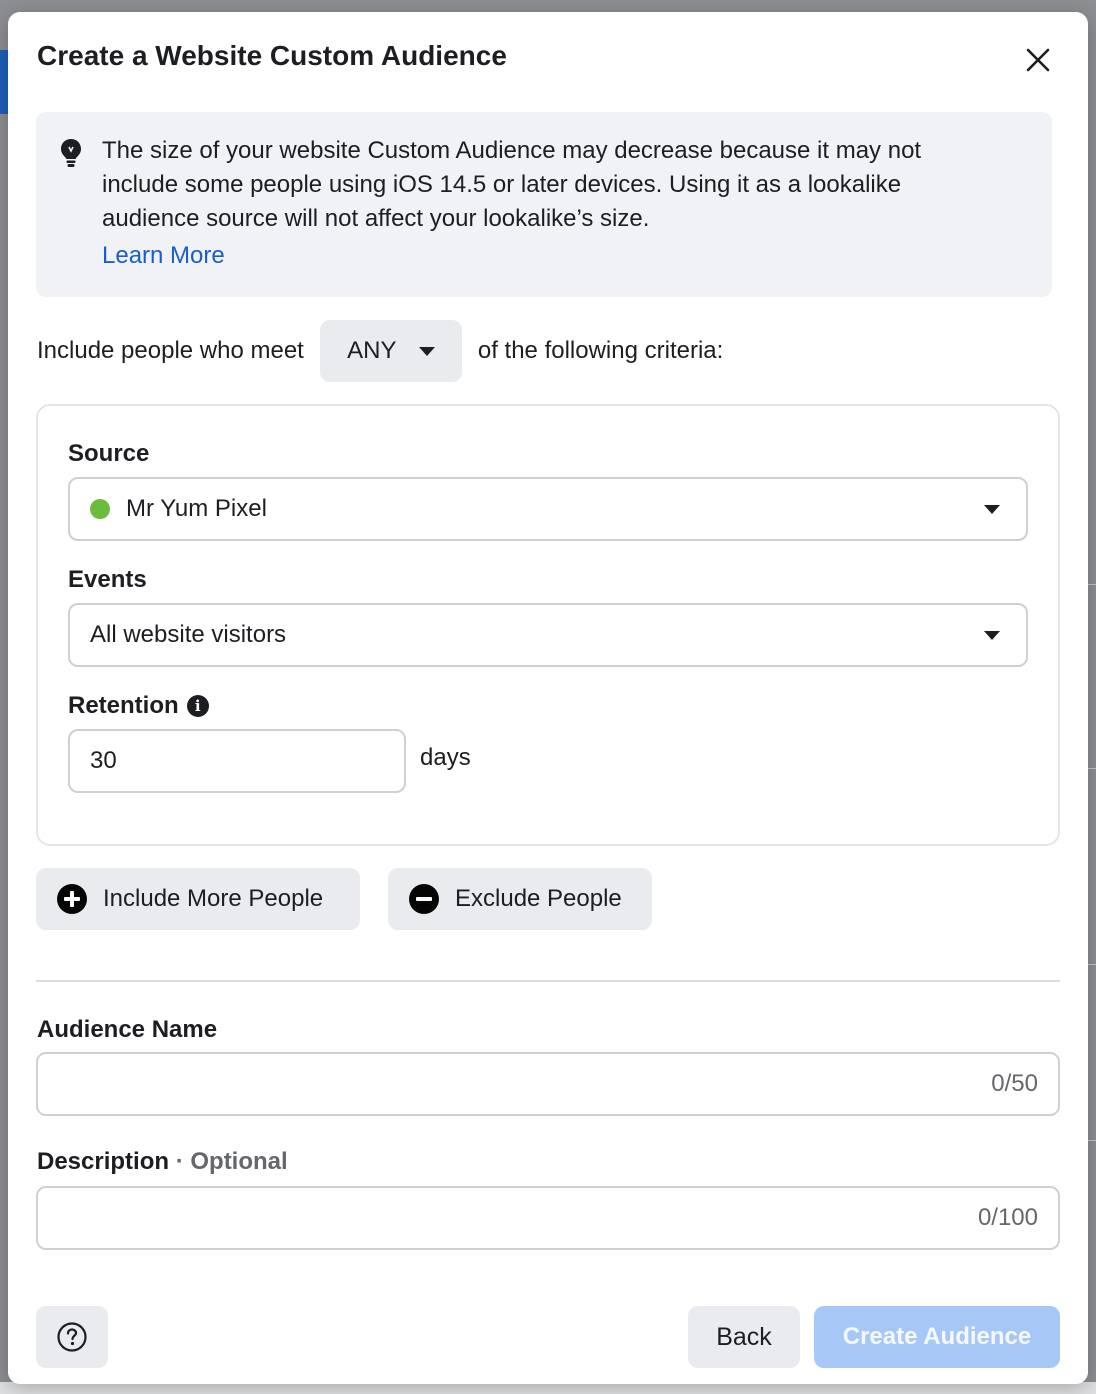 The height and width of the screenshot is (1394, 1096). What do you see at coordinates (163, 256) in the screenshot?
I see `learn-more-link: Learn More` at bounding box center [163, 256].